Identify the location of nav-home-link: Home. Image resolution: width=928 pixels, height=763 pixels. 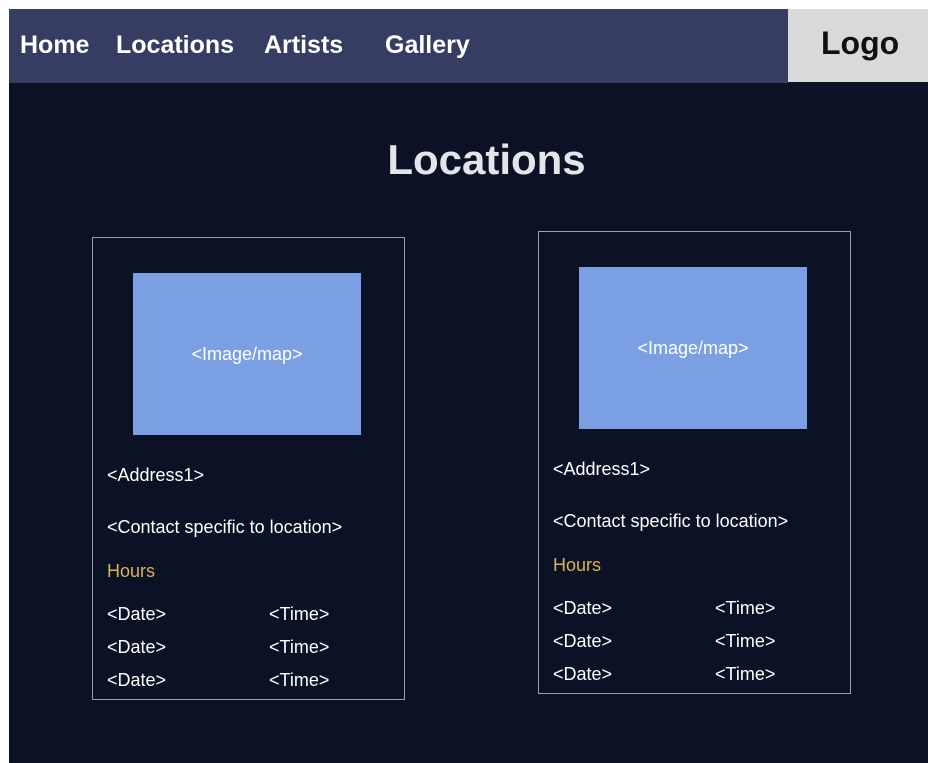
(54, 45).